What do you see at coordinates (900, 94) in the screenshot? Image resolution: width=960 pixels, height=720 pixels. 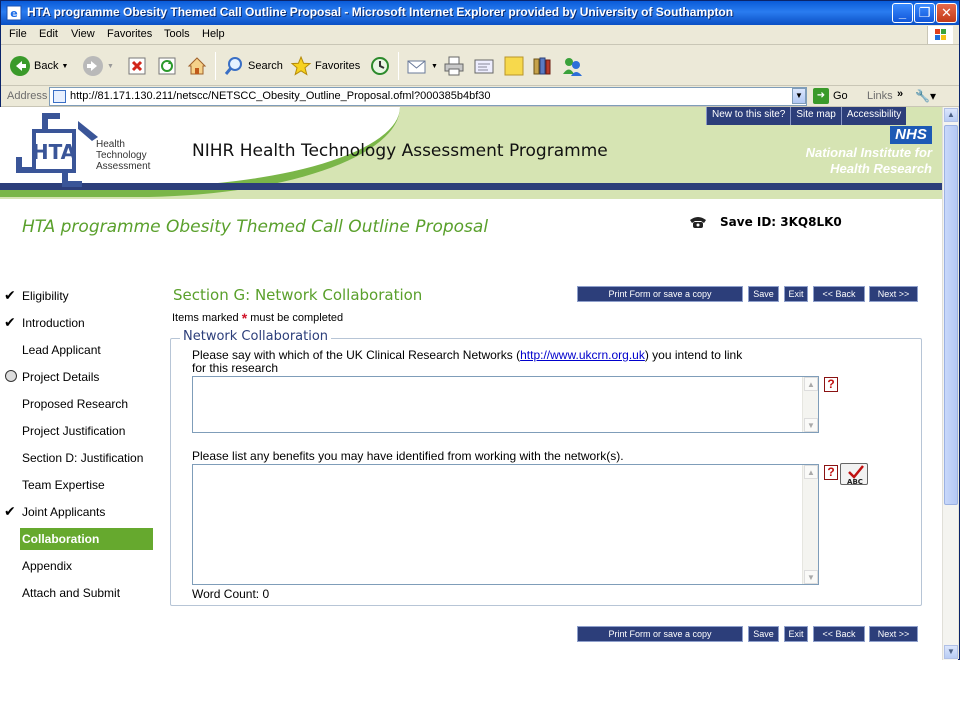 I see `links-chevron-icon: »` at bounding box center [900, 94].